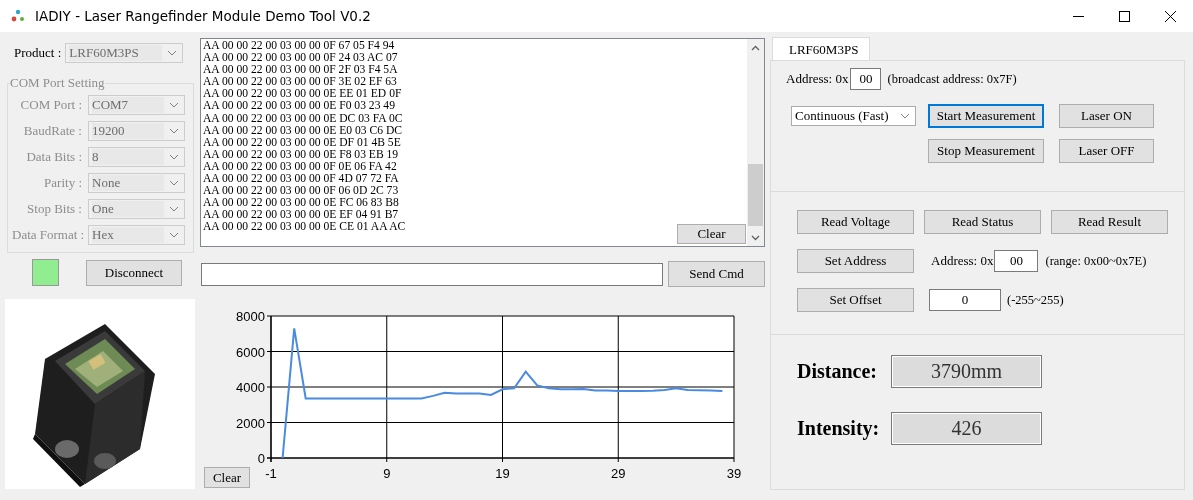 The image size is (1193, 500). What do you see at coordinates (54, 209) in the screenshot?
I see `field-label: Stop Bits :` at bounding box center [54, 209].